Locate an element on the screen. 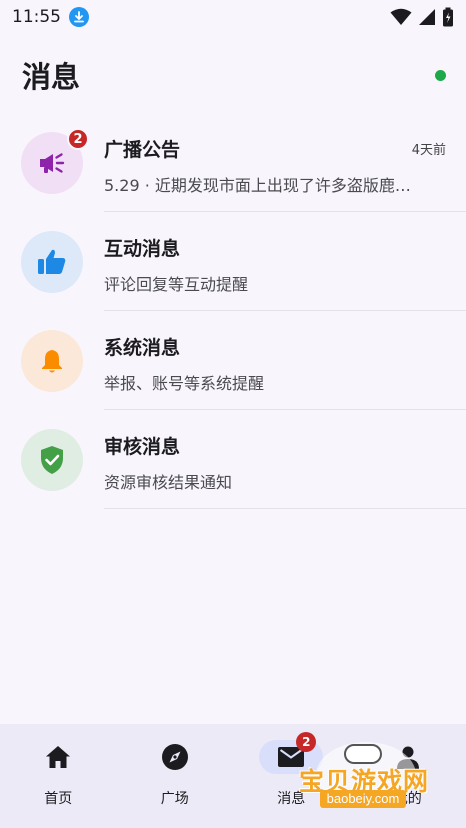  message-text: 系统消息 举报、账号等系统提醒 is located at coordinates (275, 363).